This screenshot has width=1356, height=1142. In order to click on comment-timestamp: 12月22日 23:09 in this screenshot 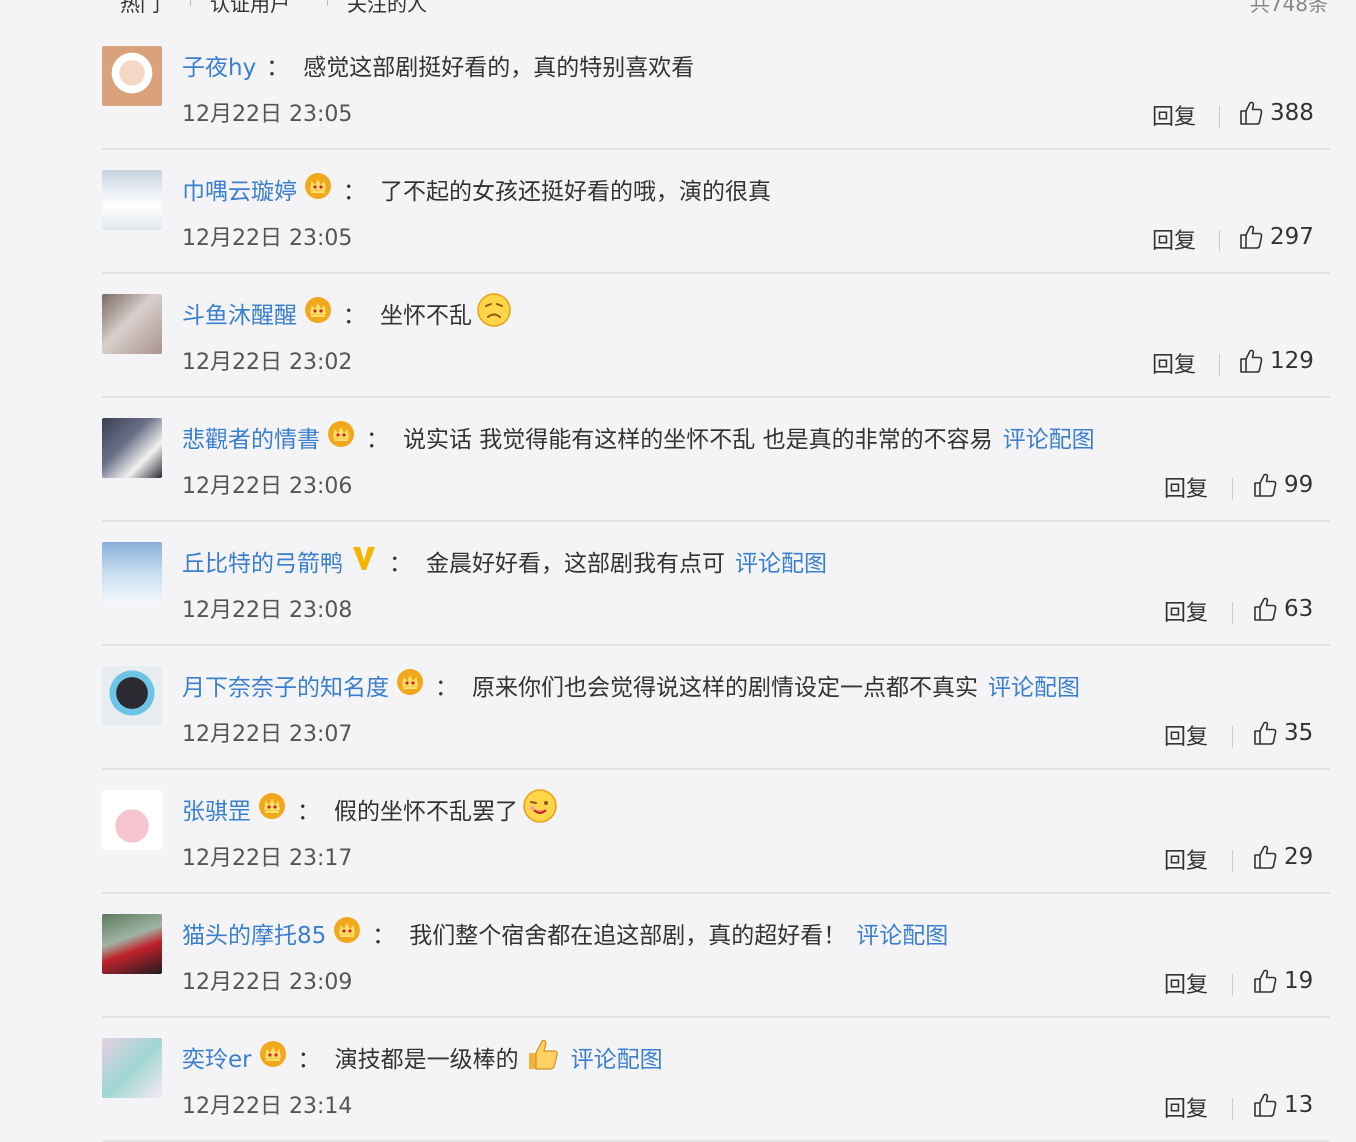, I will do `click(267, 982)`.